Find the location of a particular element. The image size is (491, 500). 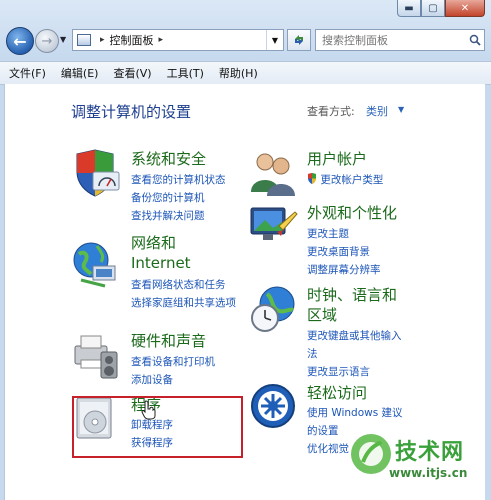

link-change-theme: 更改主题 is located at coordinates (344, 234).